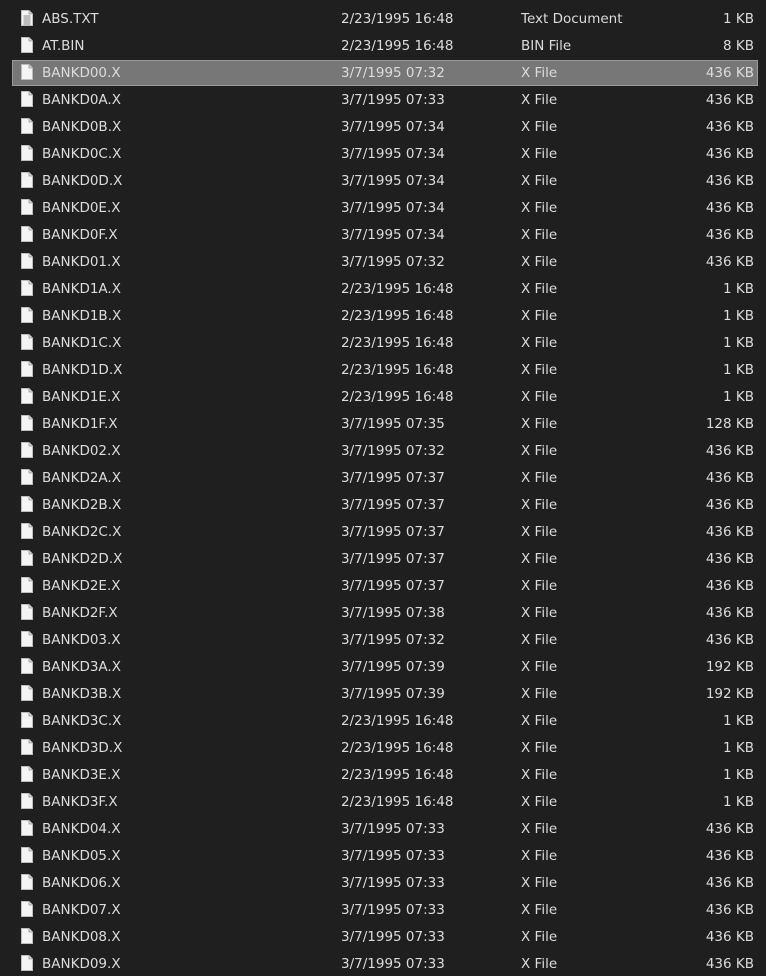 The height and width of the screenshot is (976, 766). Describe the element at coordinates (729, 667) in the screenshot. I see `file-size: 192 KB` at that location.